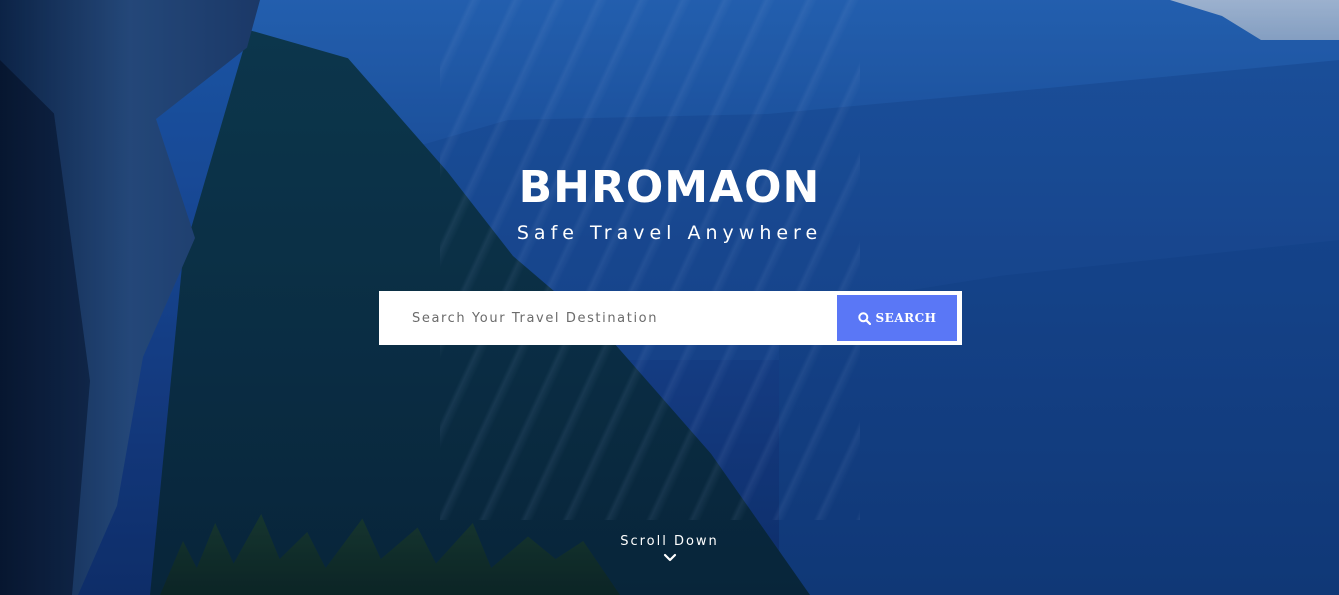  I want to click on search-icon, so click(864, 318).